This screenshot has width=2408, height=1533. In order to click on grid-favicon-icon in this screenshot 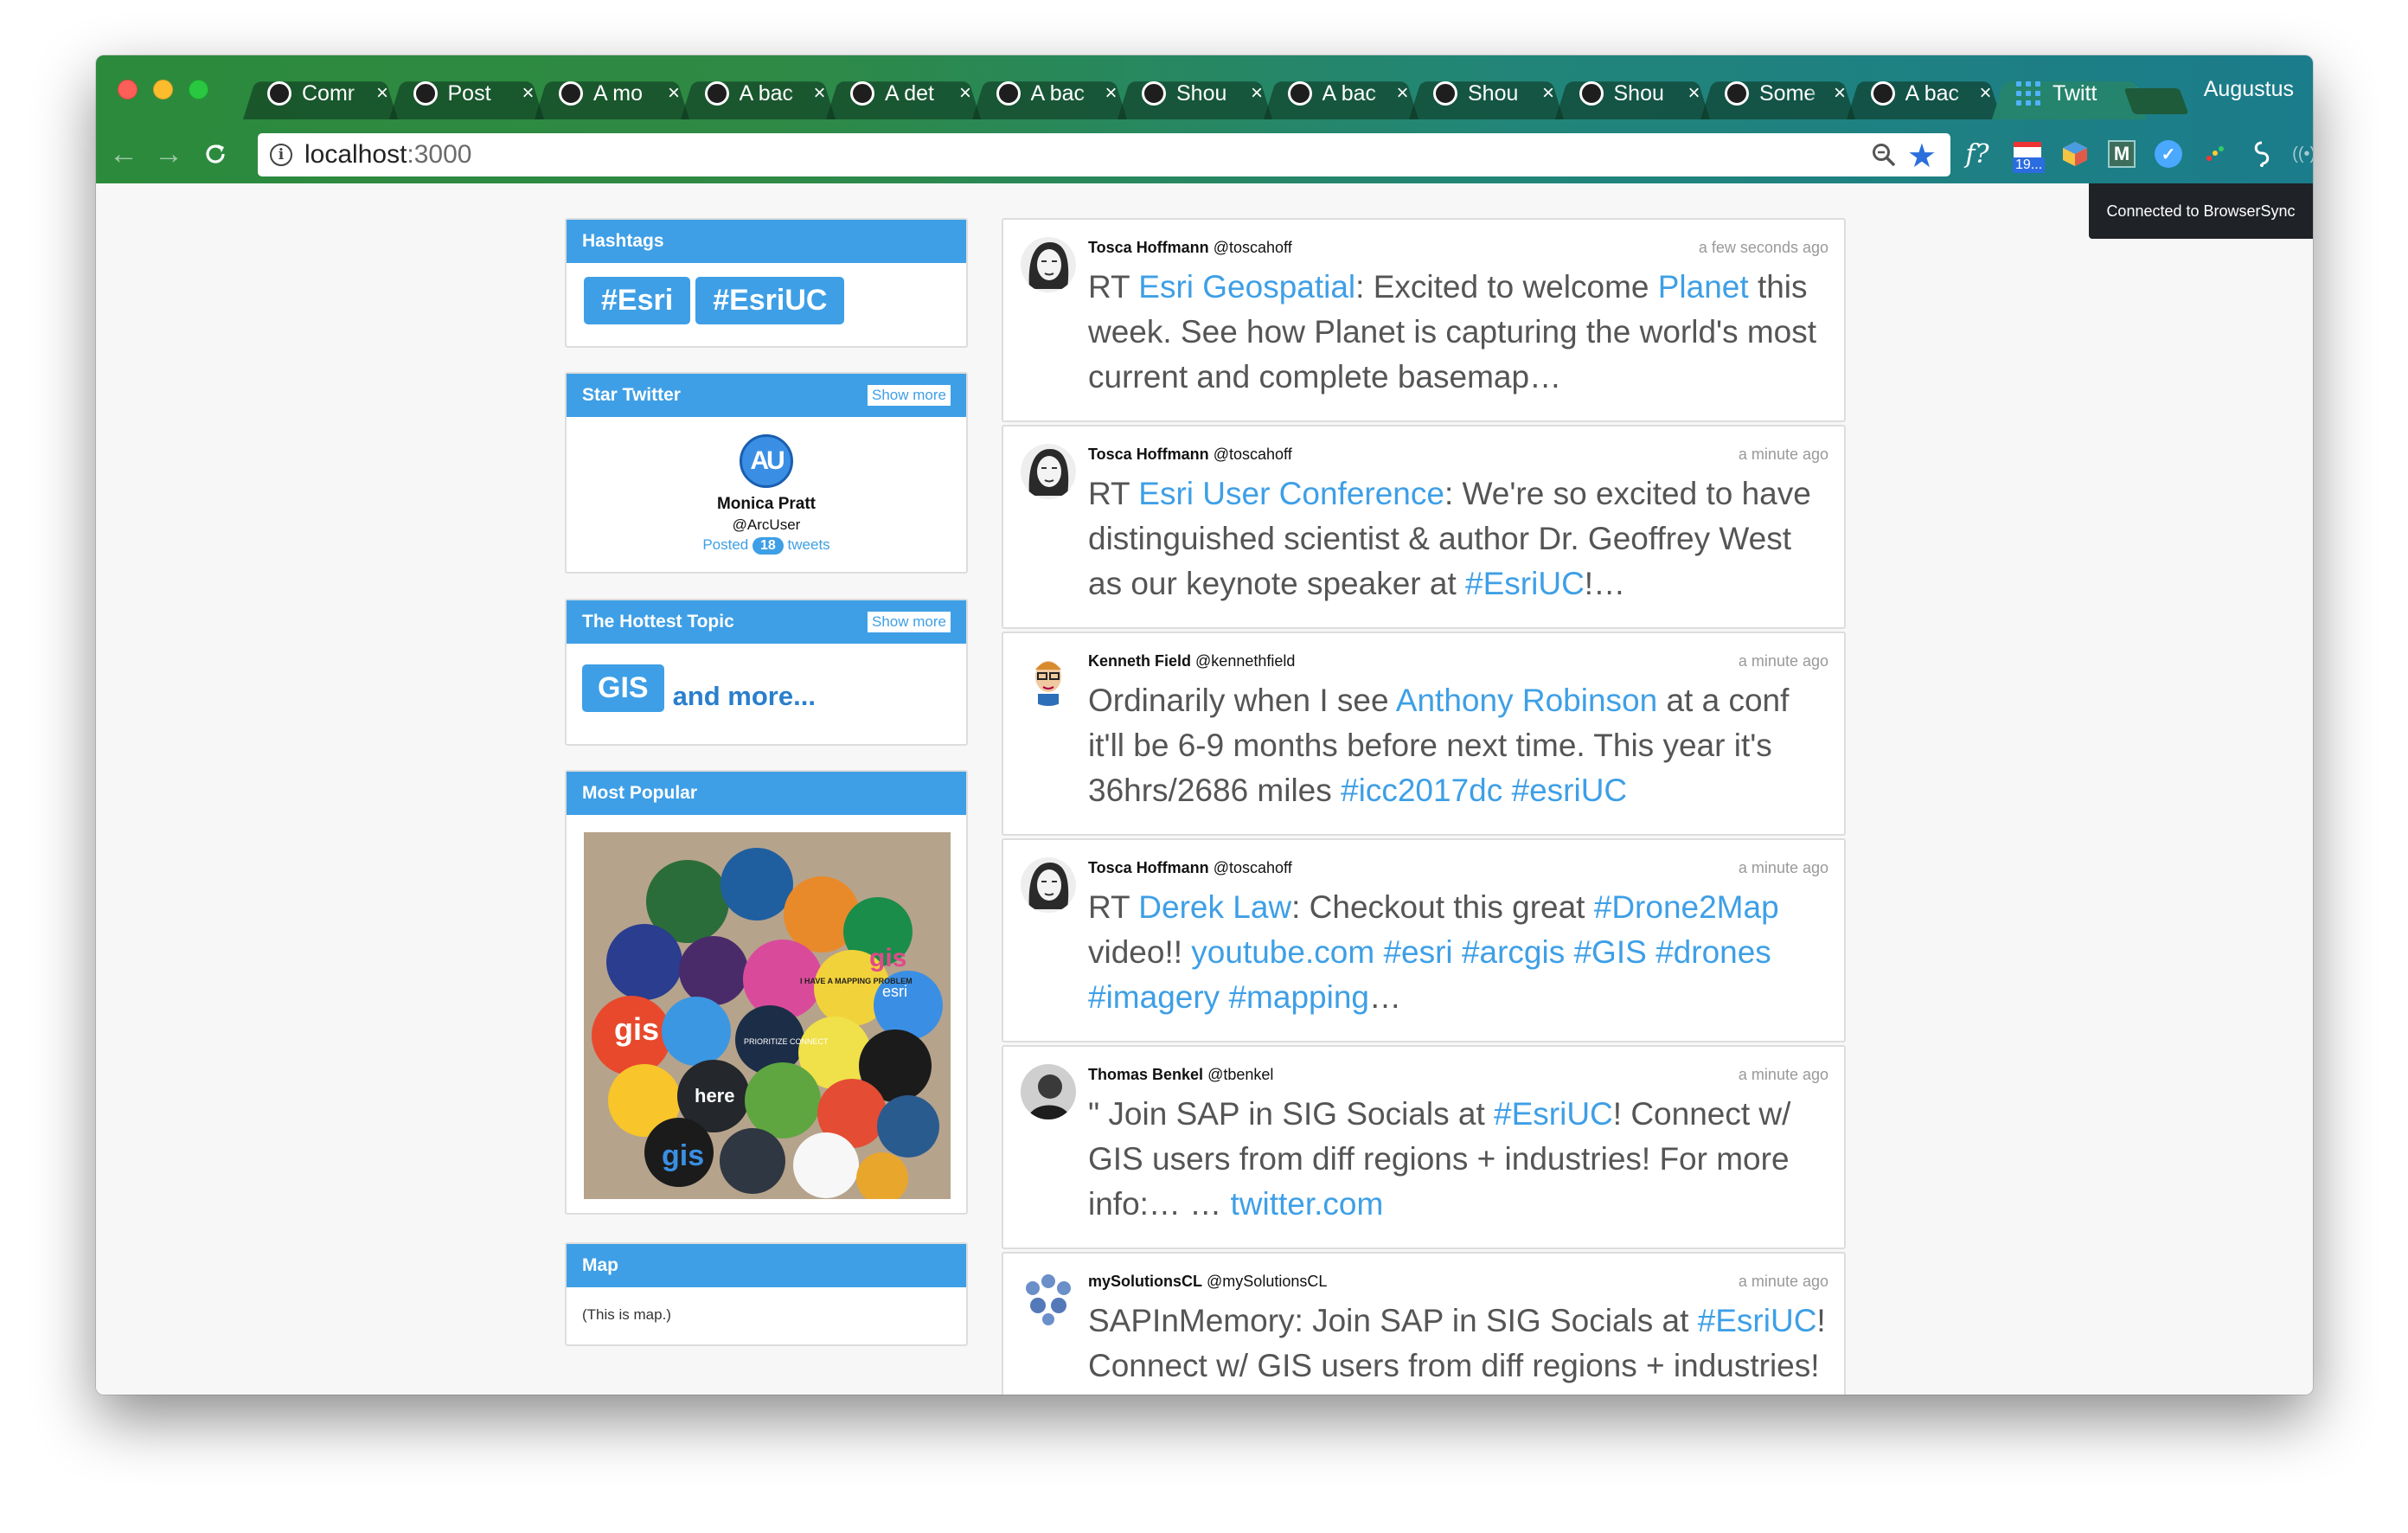, I will do `click(2028, 93)`.